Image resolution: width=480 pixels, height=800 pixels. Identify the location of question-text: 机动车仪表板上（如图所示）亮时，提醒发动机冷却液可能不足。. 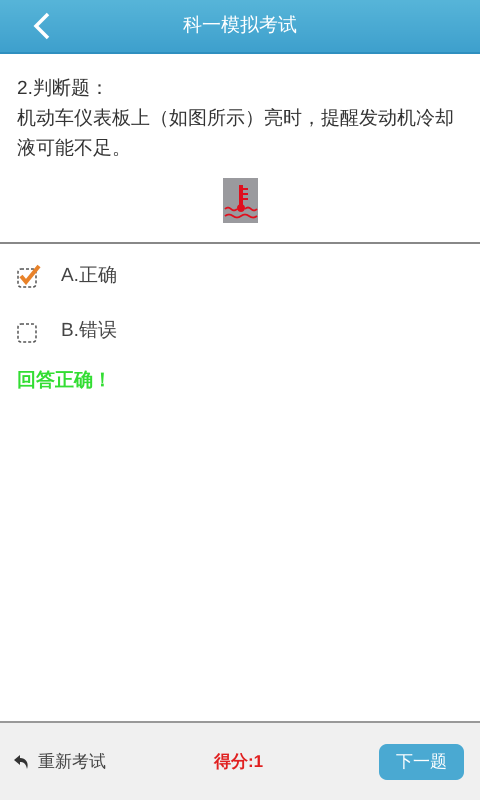
(236, 134).